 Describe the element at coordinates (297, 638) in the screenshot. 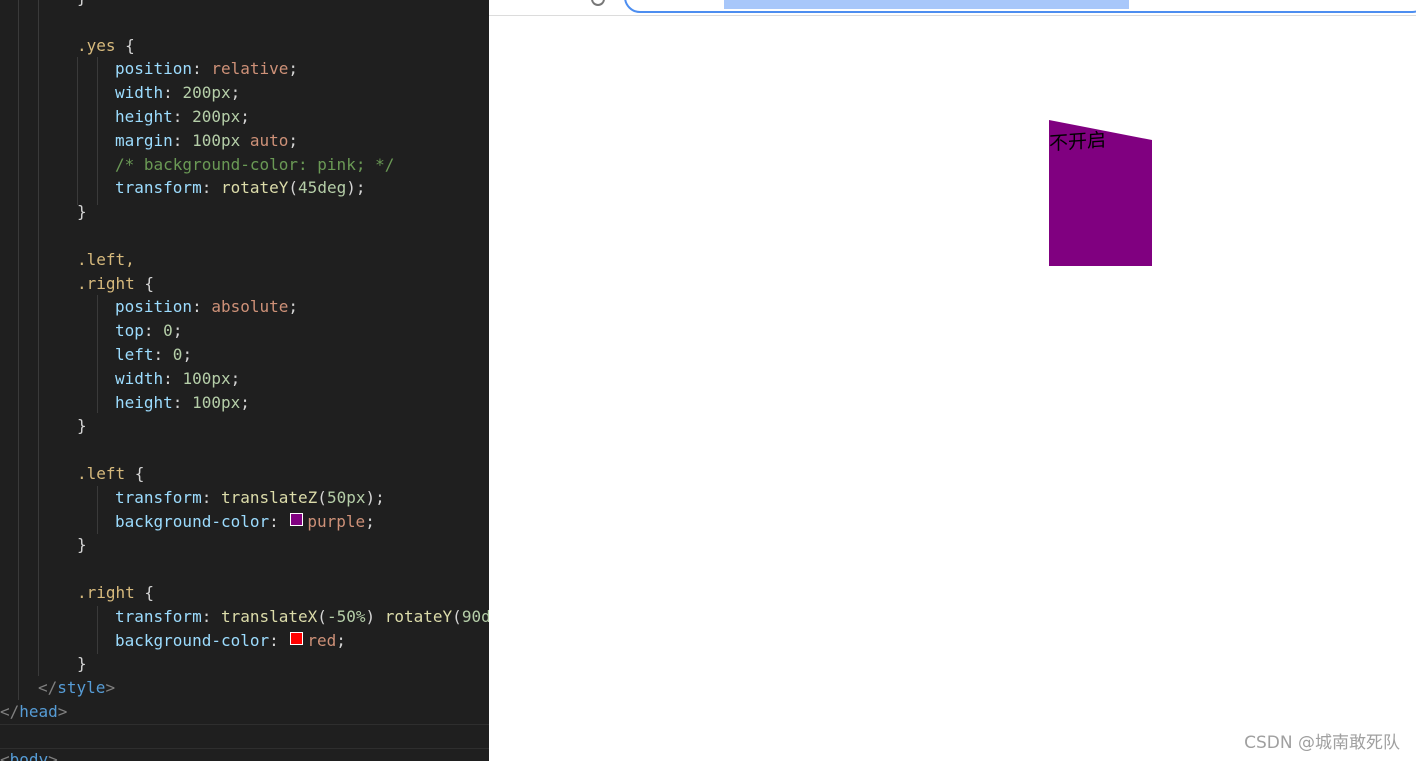

I see `color-swatch-red` at that location.